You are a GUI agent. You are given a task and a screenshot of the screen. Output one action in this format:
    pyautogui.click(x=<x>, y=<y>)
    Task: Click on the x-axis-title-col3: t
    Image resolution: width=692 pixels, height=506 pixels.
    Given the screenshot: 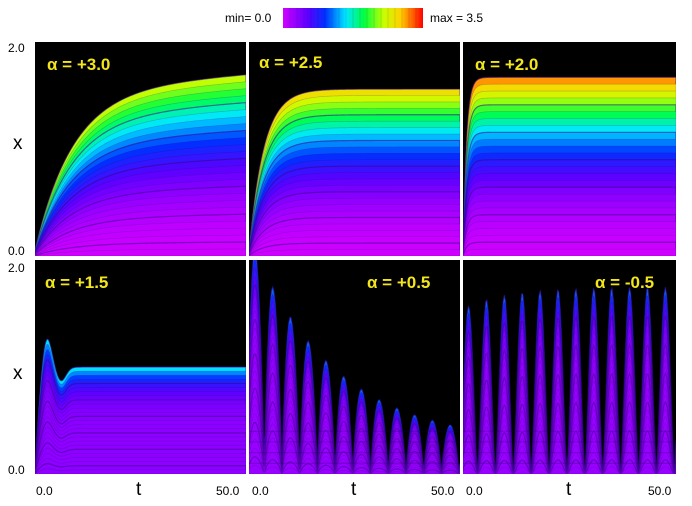 What is the action you would take?
    pyautogui.click(x=569, y=489)
    